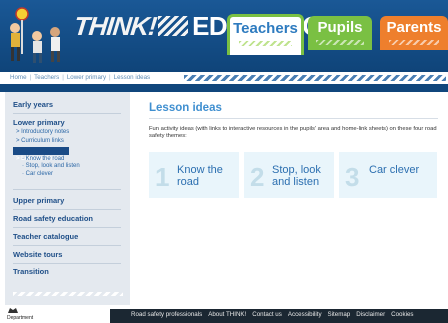 The width and height of the screenshot is (448, 323). Describe the element at coordinates (200, 170) in the screenshot. I see `card-title-line1: Know the` at that location.